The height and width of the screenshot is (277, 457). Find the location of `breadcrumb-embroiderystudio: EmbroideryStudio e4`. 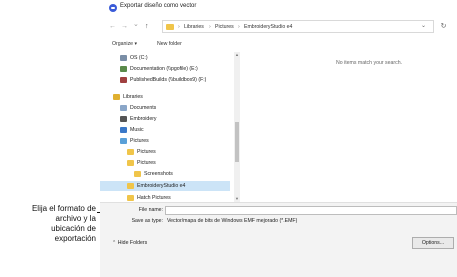

breadcrumb-embroiderystudio: EmbroideryStudio e4 is located at coordinates (268, 27).